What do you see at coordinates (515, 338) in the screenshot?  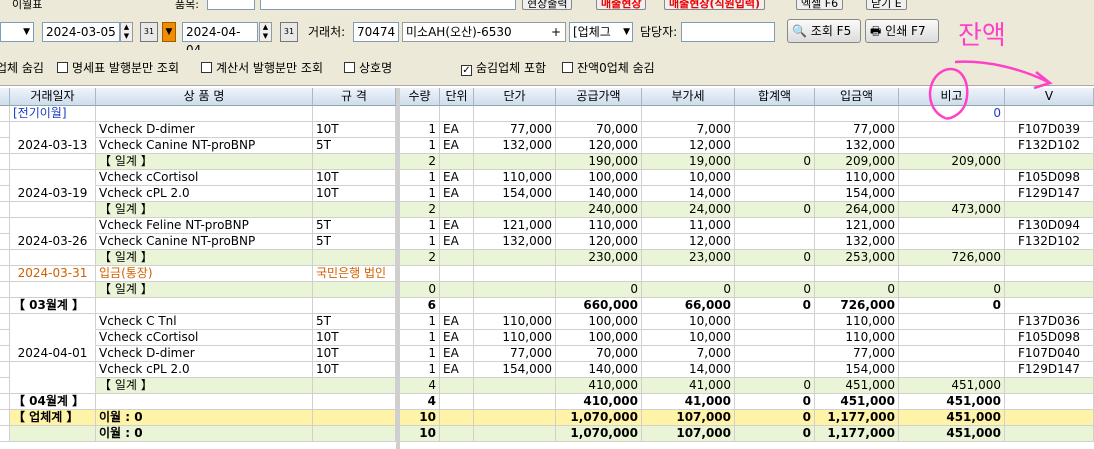 I see `table-cell: 110,000` at bounding box center [515, 338].